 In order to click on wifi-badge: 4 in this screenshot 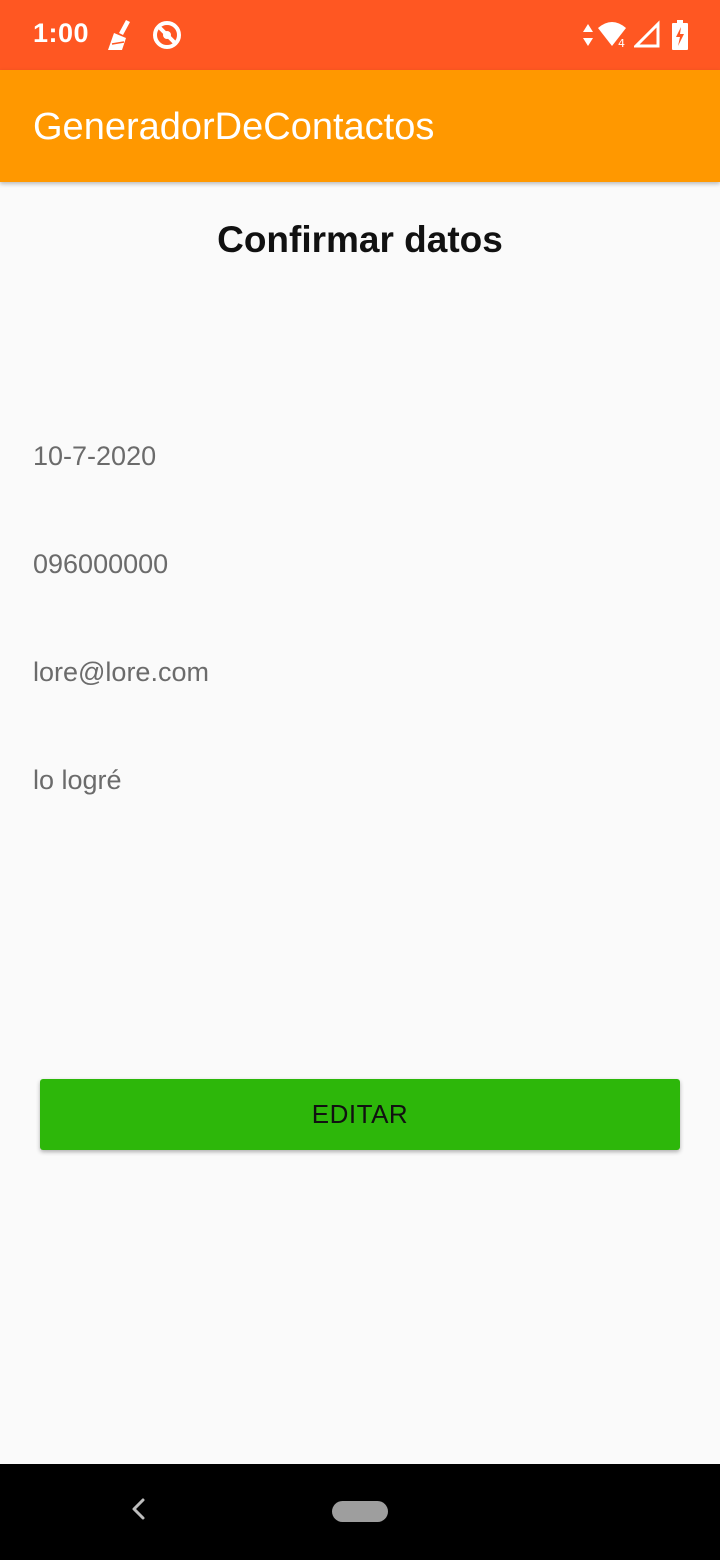, I will do `click(621, 43)`.